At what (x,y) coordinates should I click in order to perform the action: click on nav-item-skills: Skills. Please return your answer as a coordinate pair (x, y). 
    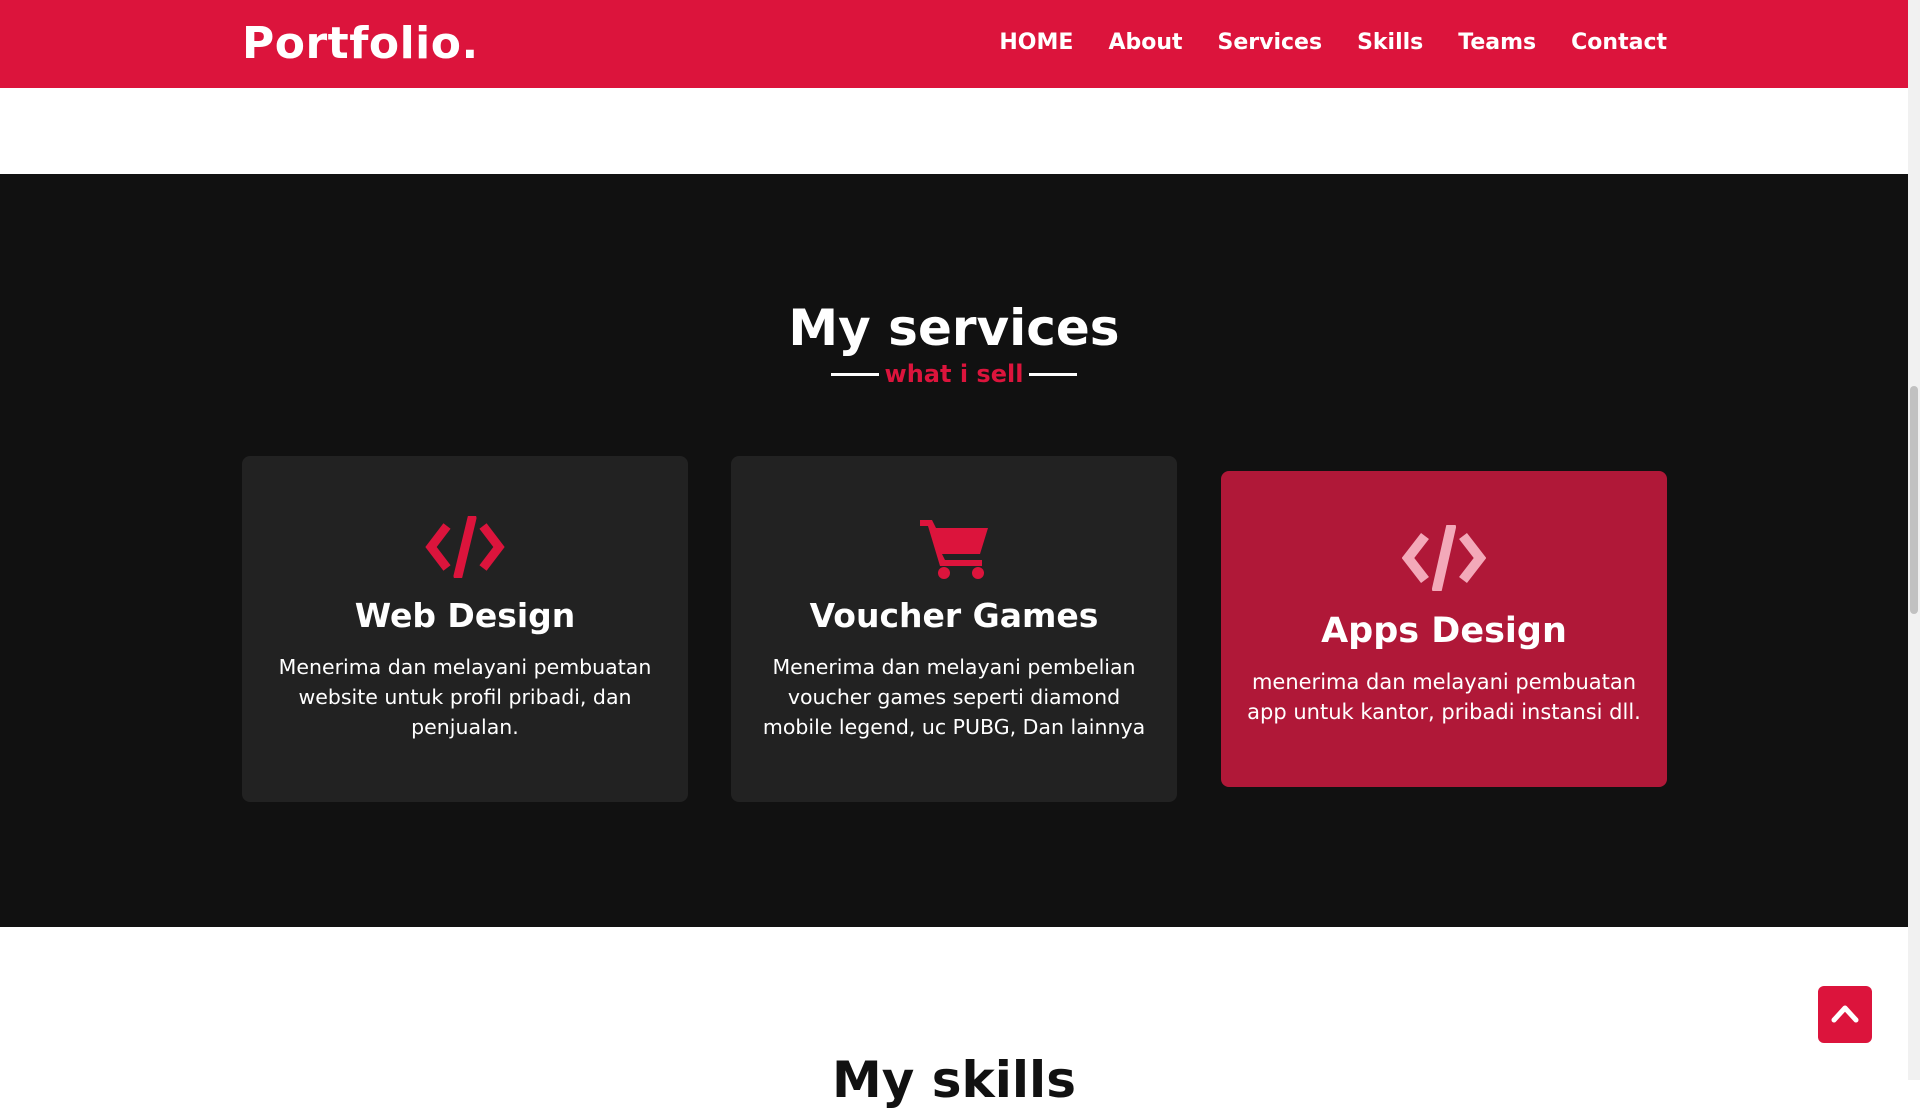
    Looking at the image, I should click on (1390, 43).